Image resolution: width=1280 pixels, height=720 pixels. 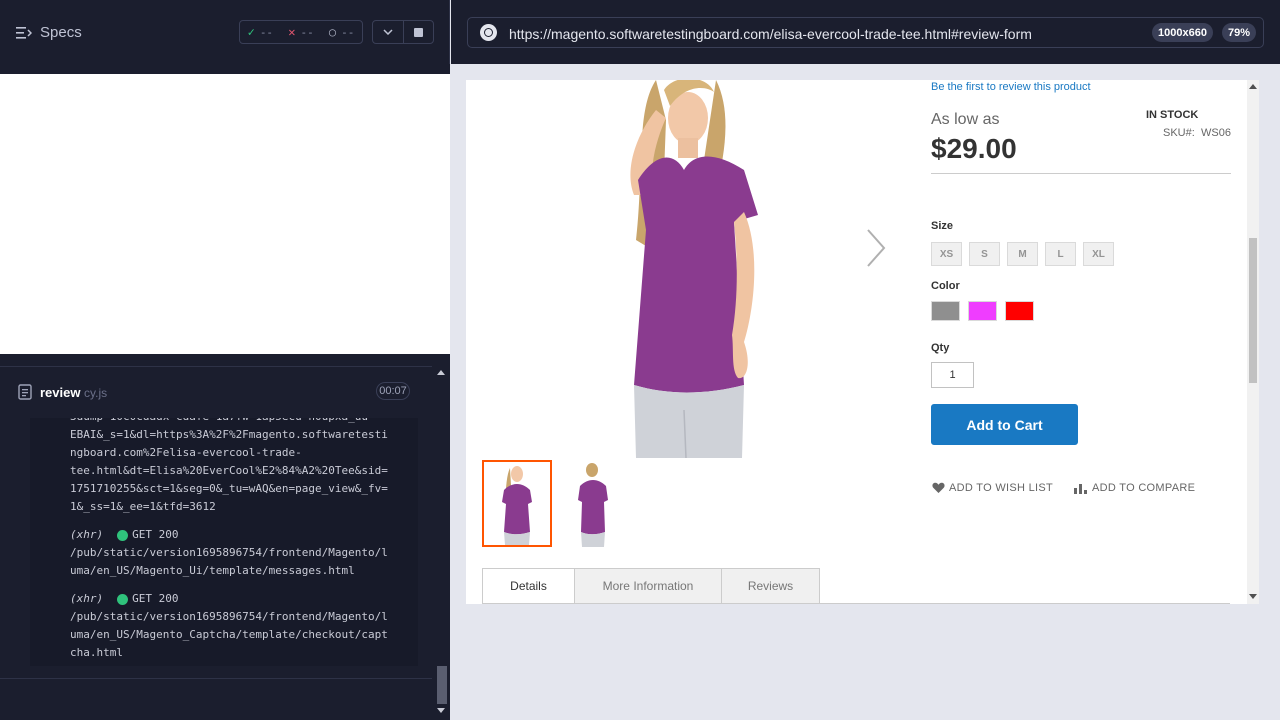 I want to click on heart-icon, so click(x=938, y=487).